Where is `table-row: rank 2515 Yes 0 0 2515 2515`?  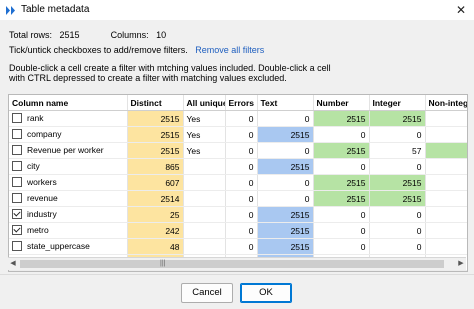 table-row: rank 2515 Yes 0 0 2515 2515 is located at coordinates (238, 118).